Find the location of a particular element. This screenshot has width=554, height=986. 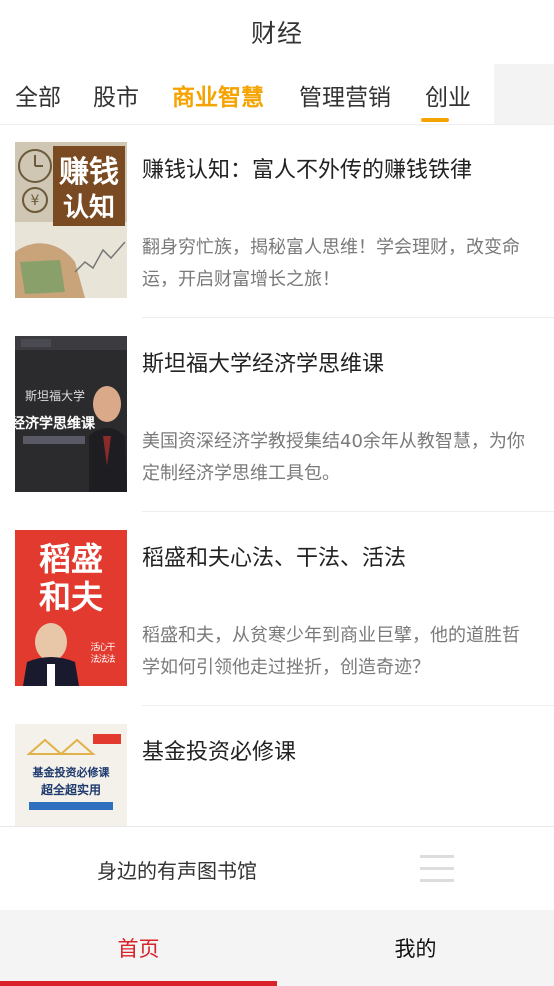

cover-title-line2: 经济学思维课 is located at coordinates (55, 423).